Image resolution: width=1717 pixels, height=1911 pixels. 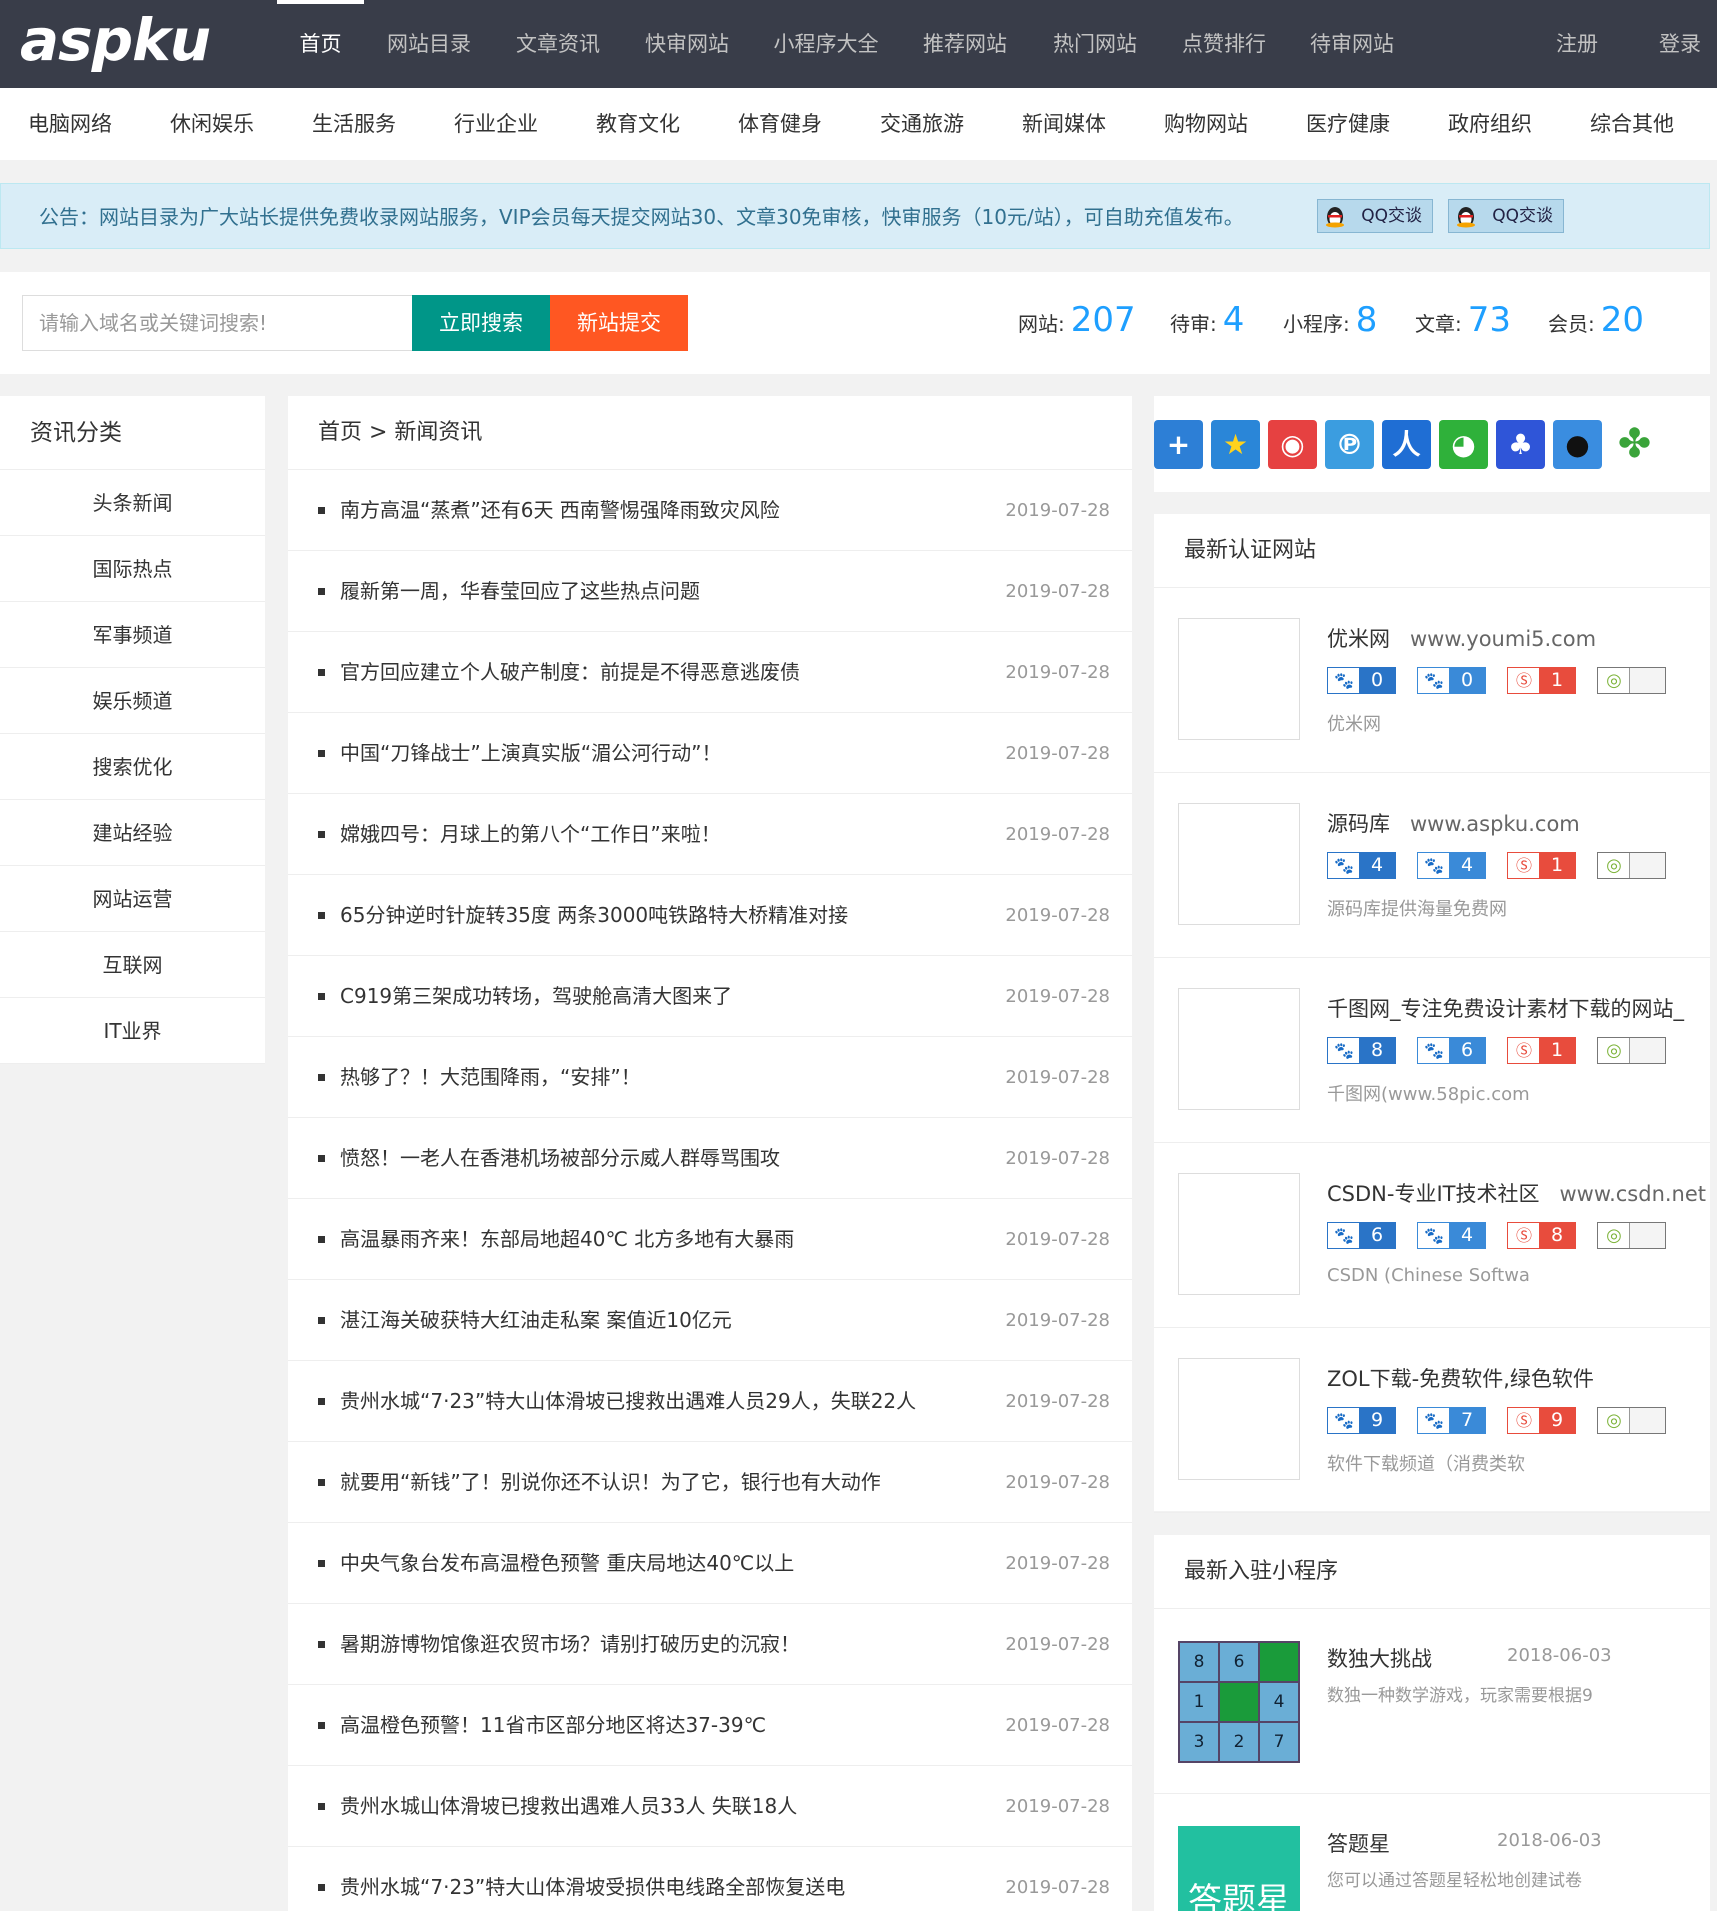 I want to click on article-title: 中央气象台发布高温橙色预警 重庆局地达40℃以上, so click(x=567, y=1563).